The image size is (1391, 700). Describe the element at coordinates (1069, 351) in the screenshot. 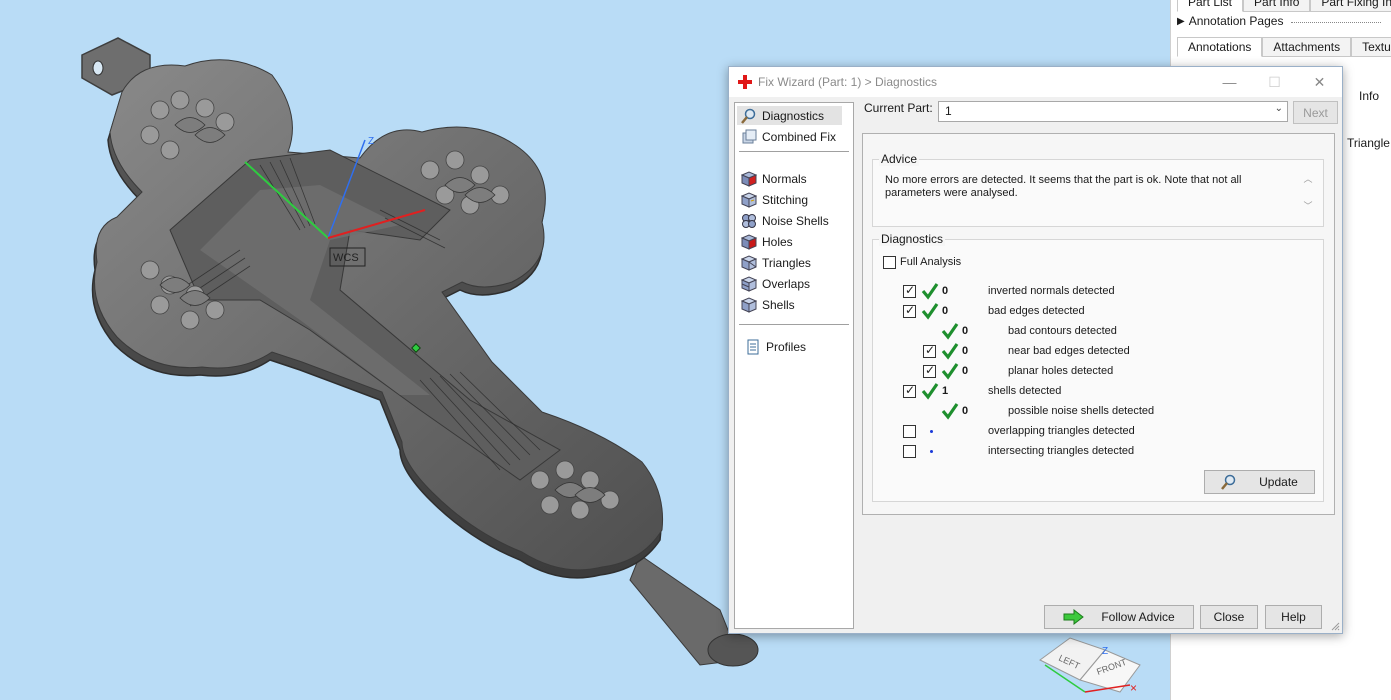

I see `near-bad-edges-label: near bad edges detected` at that location.